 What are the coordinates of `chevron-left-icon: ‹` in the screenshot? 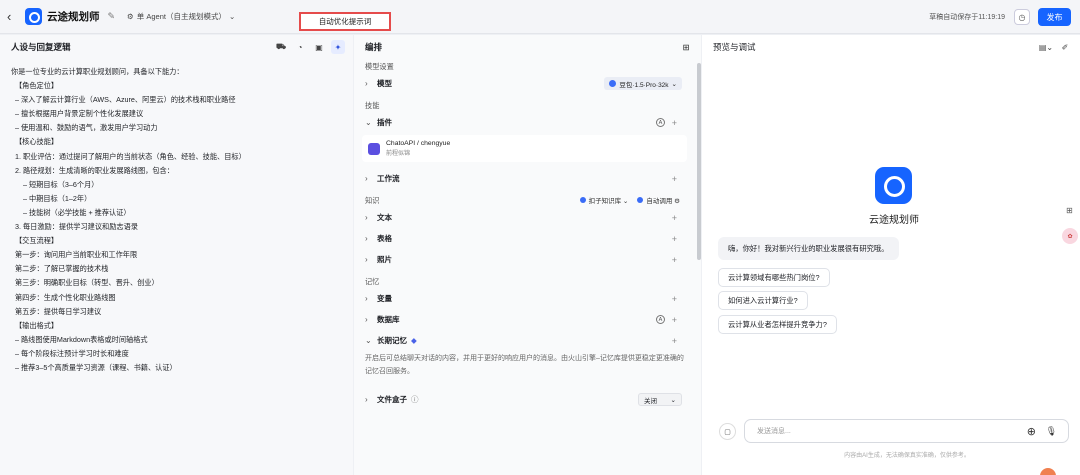 It's located at (12, 16).